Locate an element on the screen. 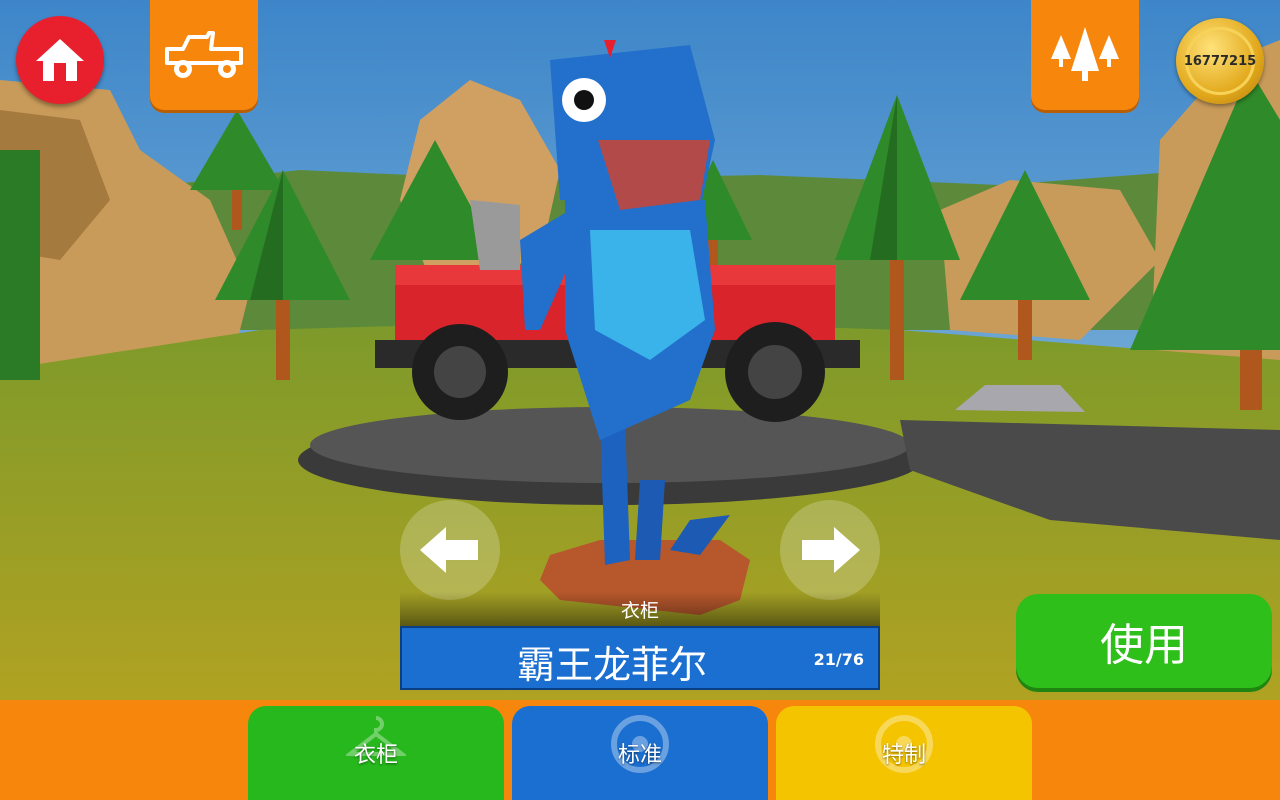 This screenshot has height=800, width=1280. character-name-bar: 霸王龙菲尔 21/76 is located at coordinates (640, 658).